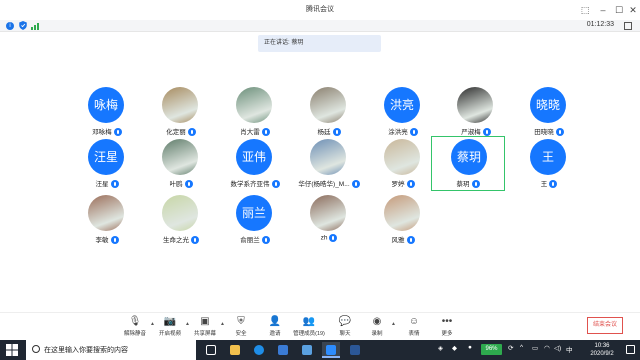 Image resolution: width=640 pixels, height=360 pixels. Describe the element at coordinates (275, 328) in the screenshot. I see `invite-button: 👤 邀请` at that location.